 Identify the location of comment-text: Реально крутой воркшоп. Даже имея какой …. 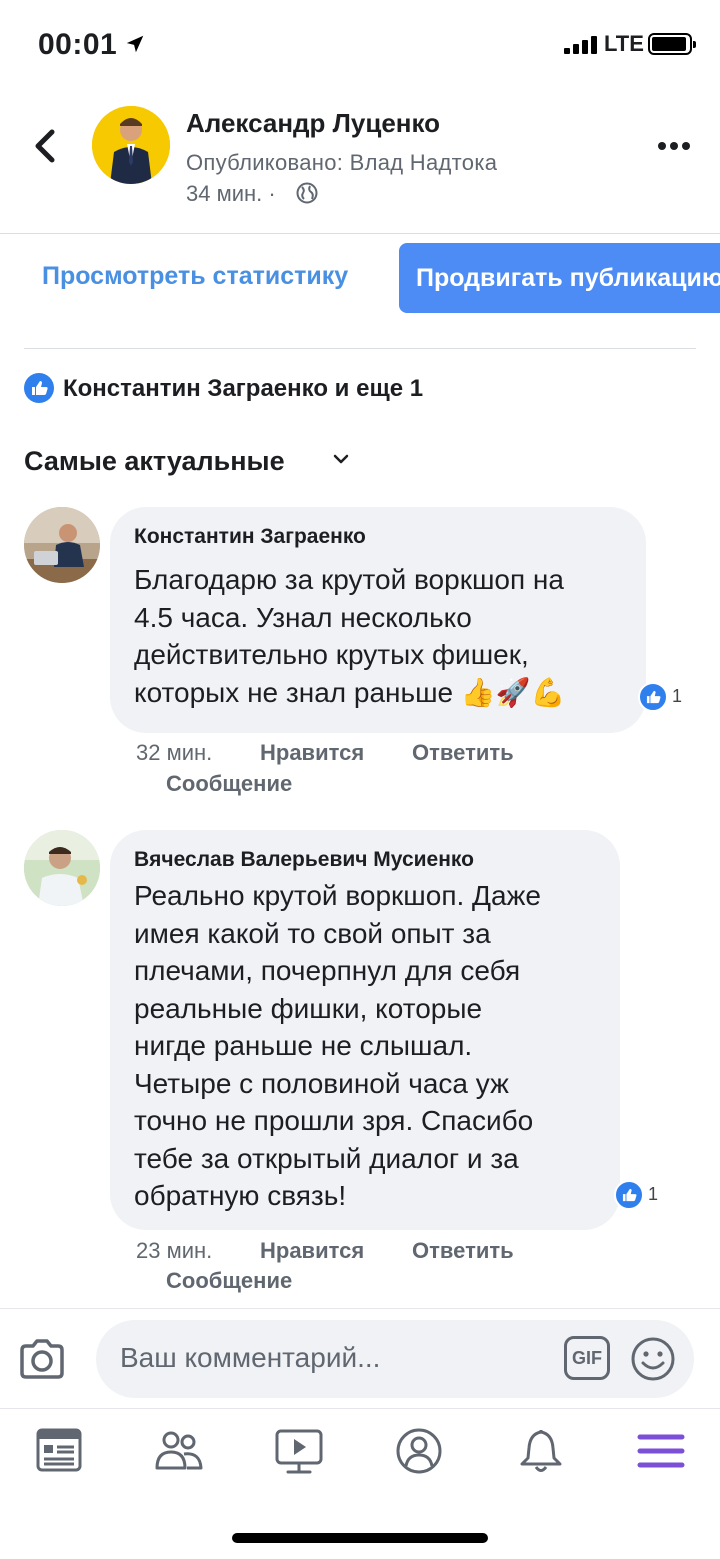
(337, 1045).